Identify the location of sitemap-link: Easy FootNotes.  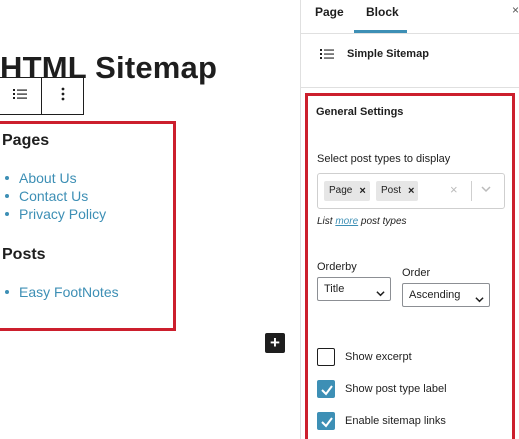
(62, 292).